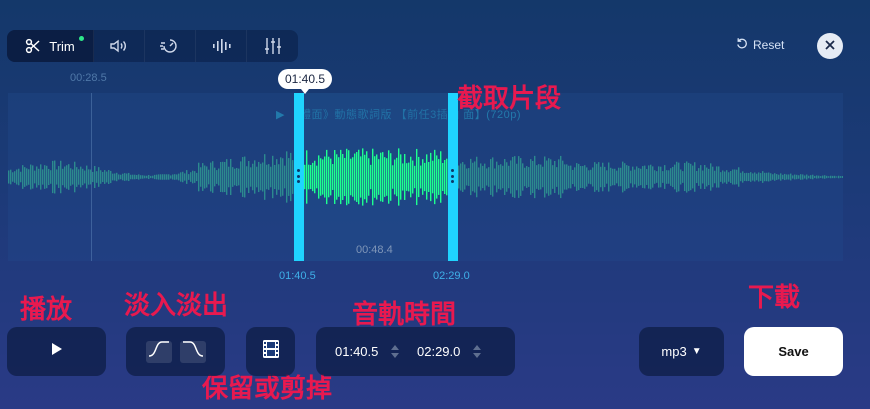  I want to click on tab-equalizer, so click(272, 46).